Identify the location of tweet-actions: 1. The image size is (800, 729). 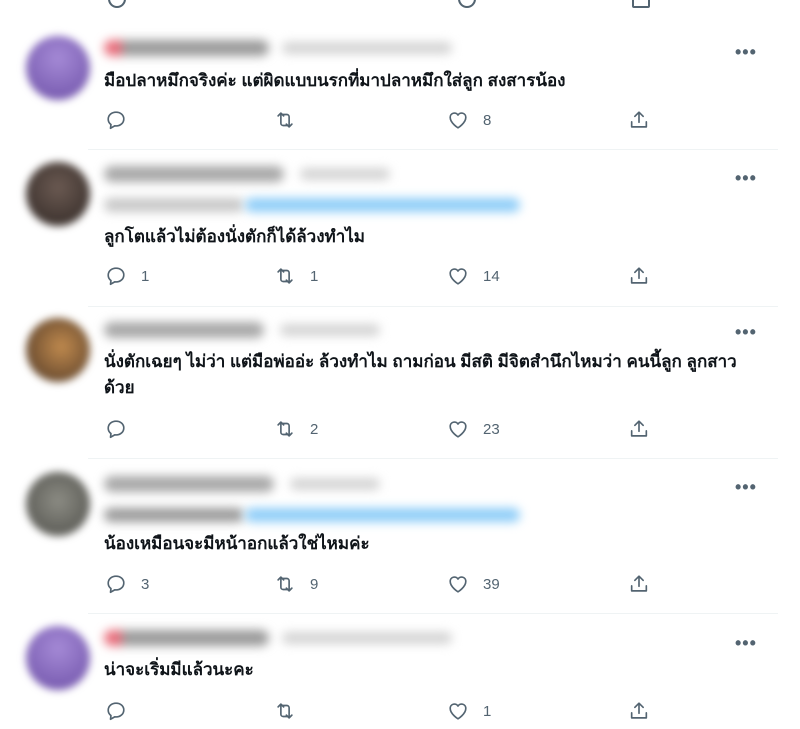
(400, 712).